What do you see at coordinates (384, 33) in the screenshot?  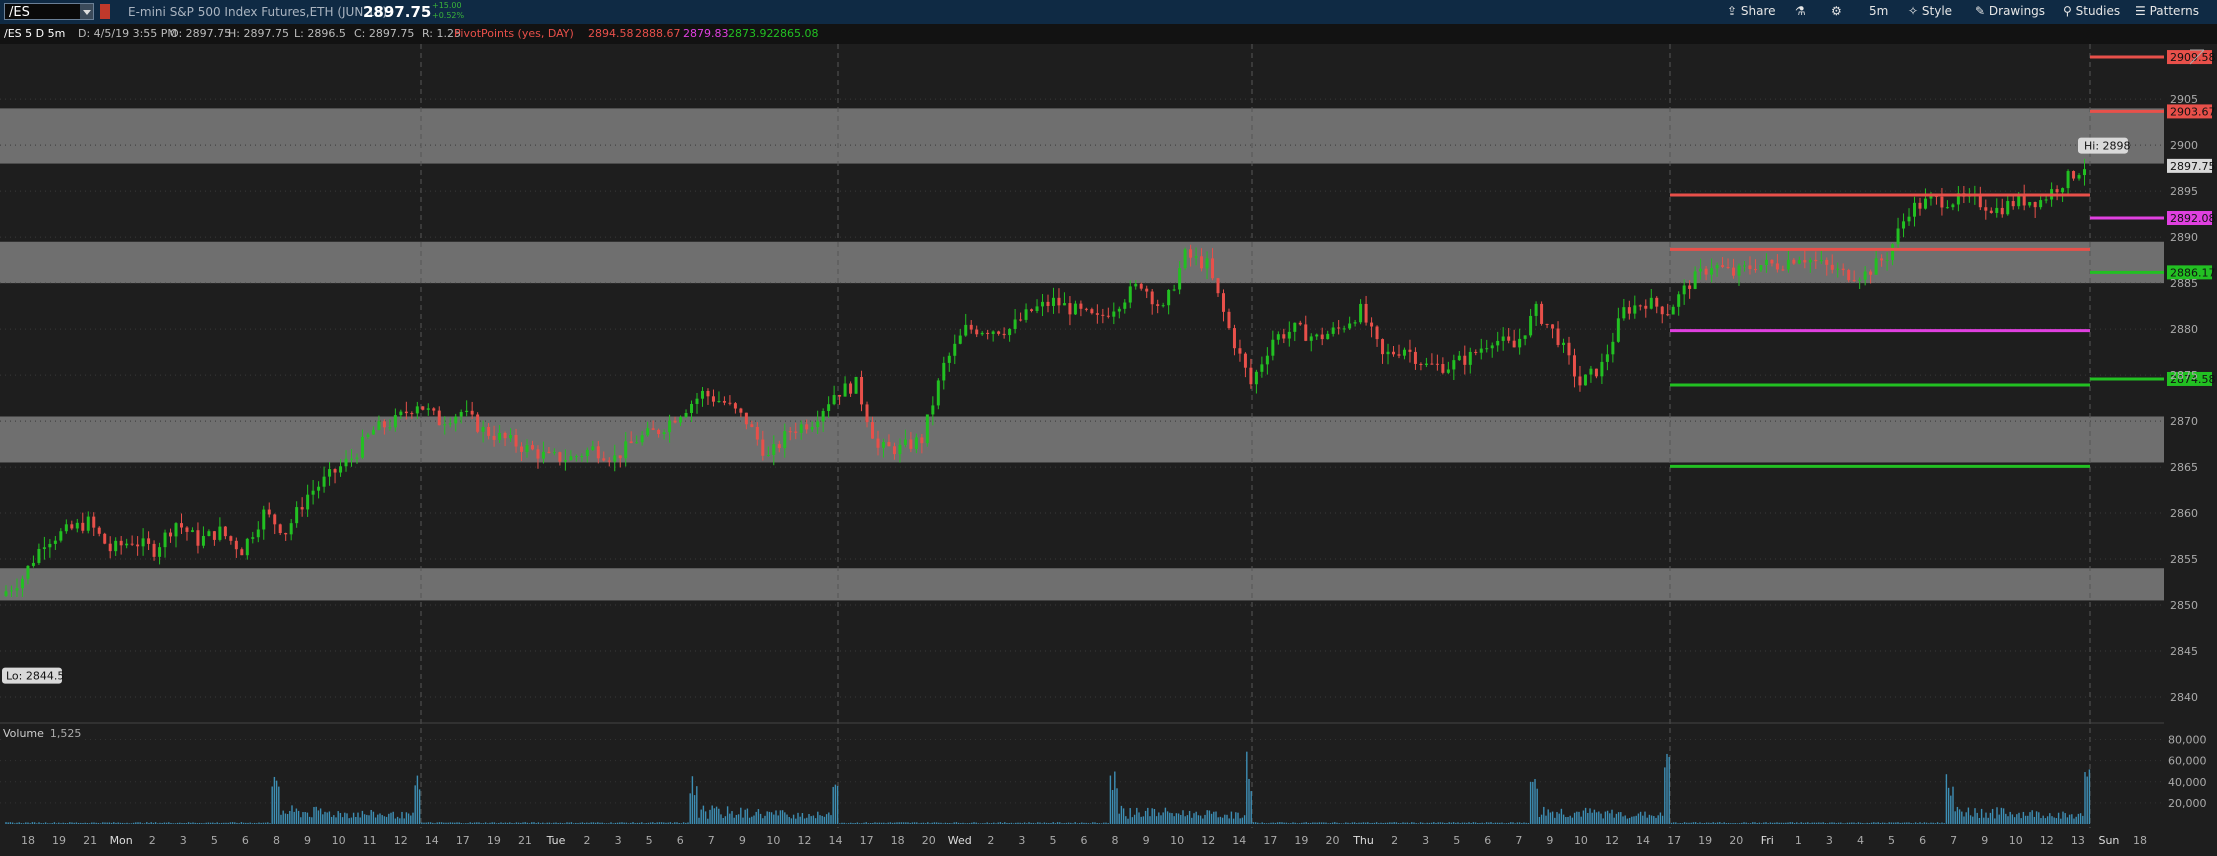 I see `bar-close: C: 2897.75` at bounding box center [384, 33].